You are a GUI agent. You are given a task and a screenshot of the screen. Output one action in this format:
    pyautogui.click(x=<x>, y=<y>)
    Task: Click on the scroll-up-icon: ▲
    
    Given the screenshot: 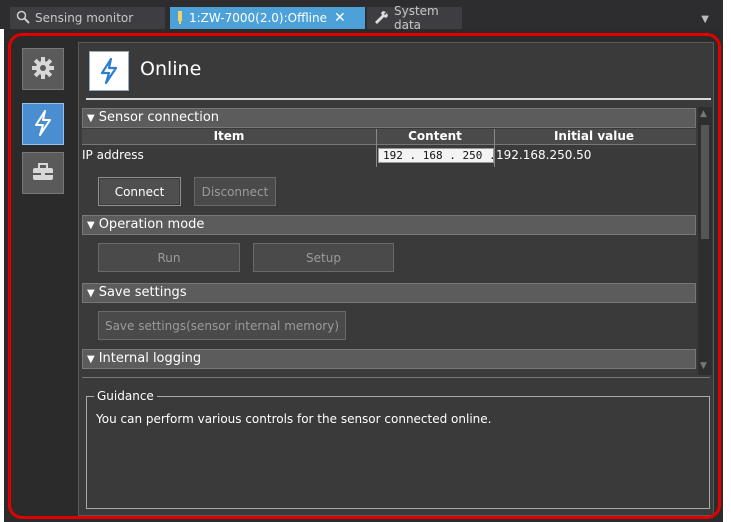 What is the action you would take?
    pyautogui.click(x=703, y=114)
    